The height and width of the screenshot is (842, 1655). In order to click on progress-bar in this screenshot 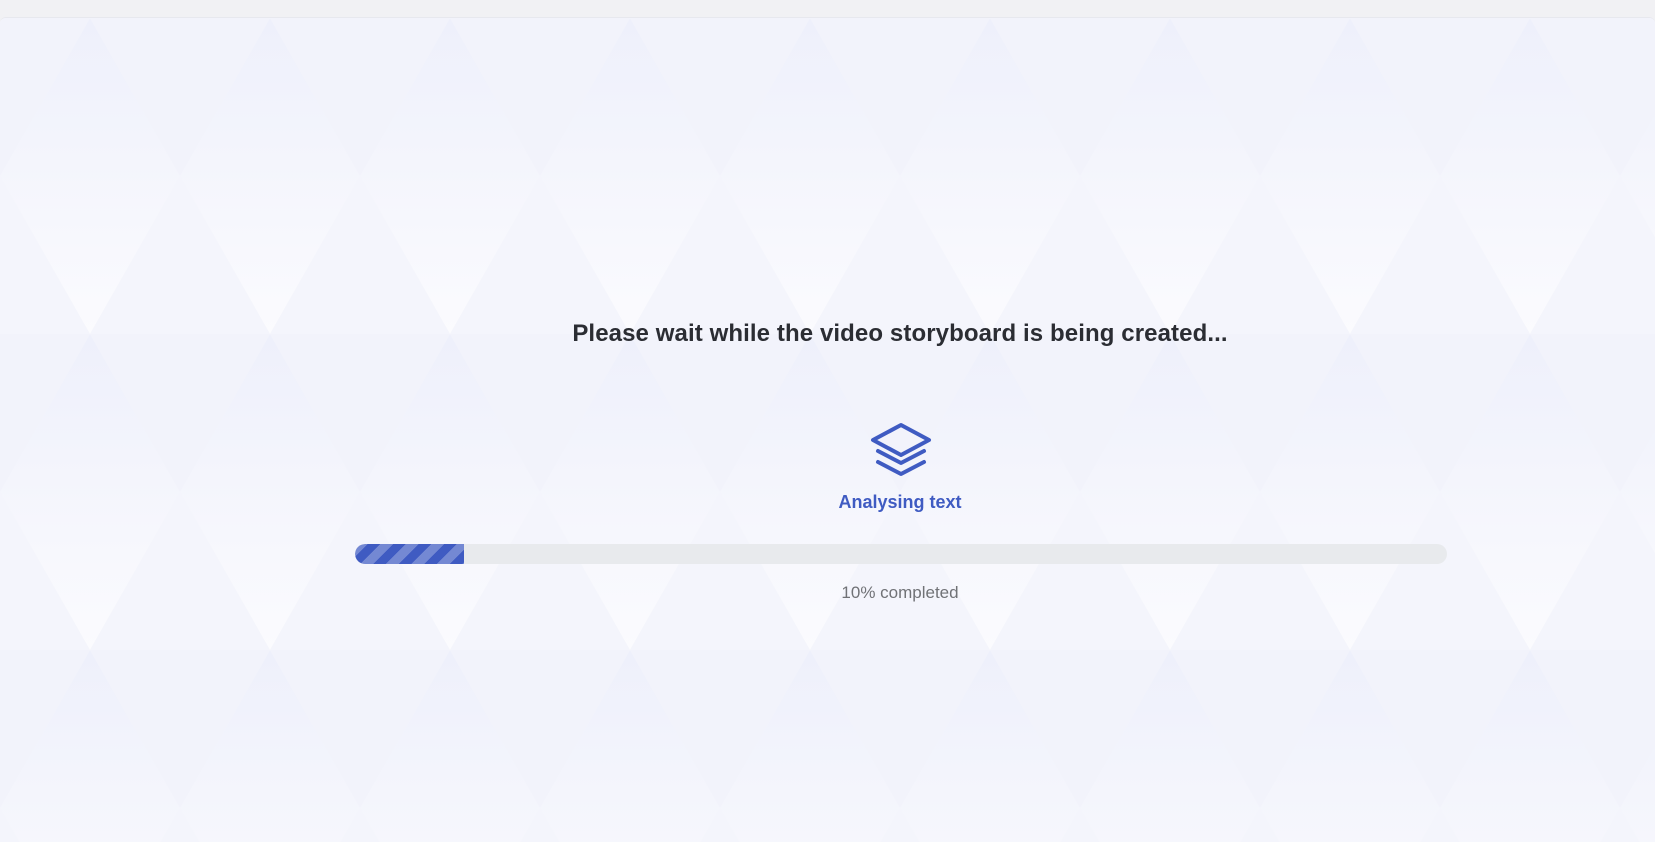, I will do `click(901, 554)`.